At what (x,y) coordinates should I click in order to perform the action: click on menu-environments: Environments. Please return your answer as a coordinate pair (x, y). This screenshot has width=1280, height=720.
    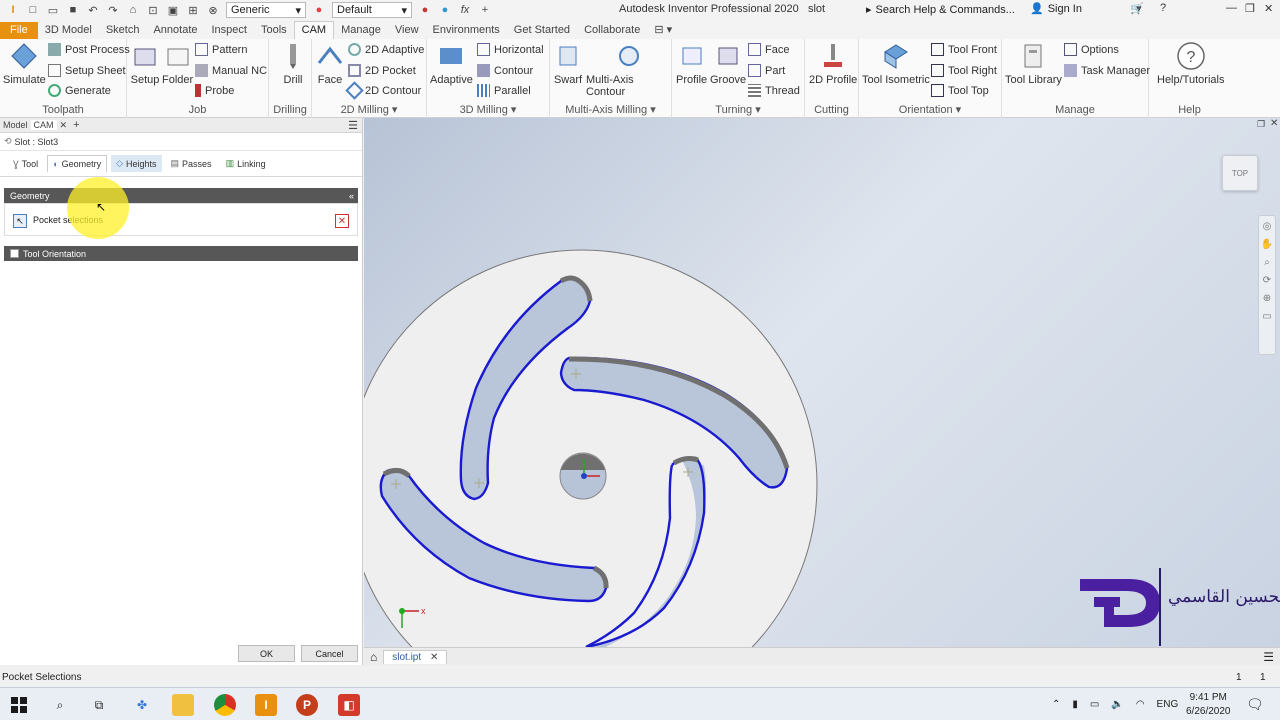
    Looking at the image, I should click on (466, 30).